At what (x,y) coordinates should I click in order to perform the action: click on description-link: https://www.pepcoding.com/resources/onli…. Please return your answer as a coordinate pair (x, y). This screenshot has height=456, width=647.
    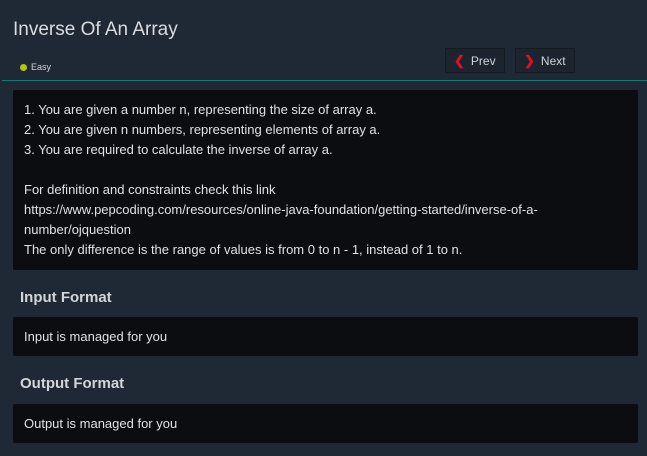
    Looking at the image, I should click on (325, 210).